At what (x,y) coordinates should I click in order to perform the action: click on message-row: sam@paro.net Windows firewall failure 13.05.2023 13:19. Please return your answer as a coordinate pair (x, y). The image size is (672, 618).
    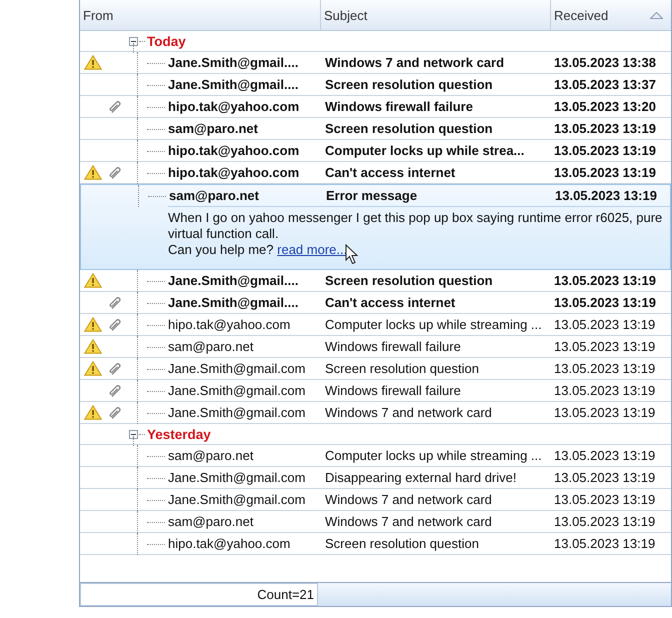
    Looking at the image, I should click on (375, 347).